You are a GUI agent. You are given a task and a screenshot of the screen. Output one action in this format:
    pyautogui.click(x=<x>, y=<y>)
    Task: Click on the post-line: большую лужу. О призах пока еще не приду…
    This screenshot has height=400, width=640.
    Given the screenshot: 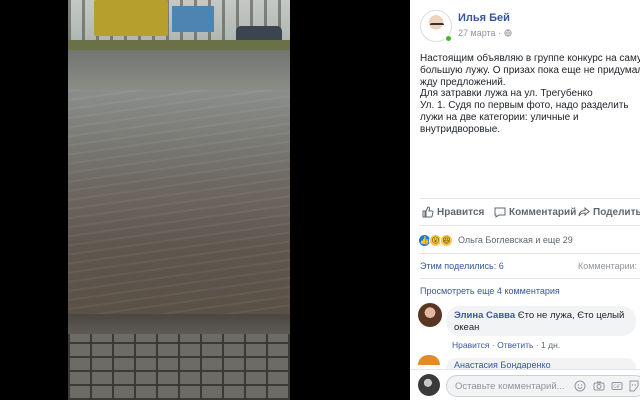 What is the action you would take?
    pyautogui.click(x=530, y=70)
    